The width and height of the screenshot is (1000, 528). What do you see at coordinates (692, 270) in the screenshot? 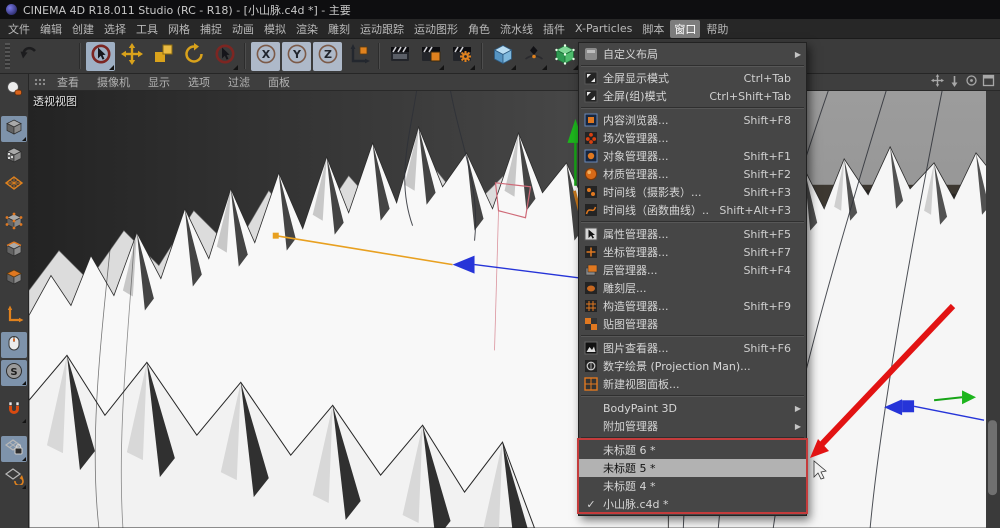
I see `menu-item: 层管理器... Shift+F4` at bounding box center [692, 270].